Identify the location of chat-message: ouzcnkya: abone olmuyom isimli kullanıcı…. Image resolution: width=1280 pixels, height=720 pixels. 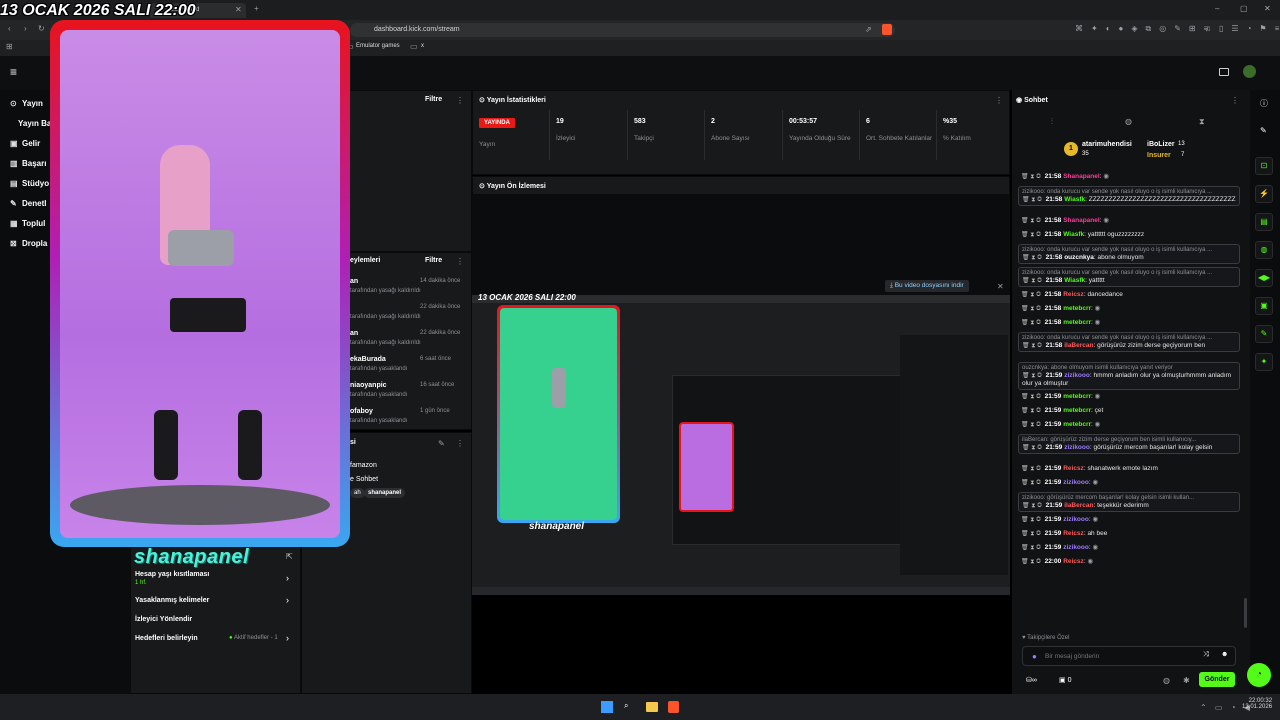
(1129, 376).